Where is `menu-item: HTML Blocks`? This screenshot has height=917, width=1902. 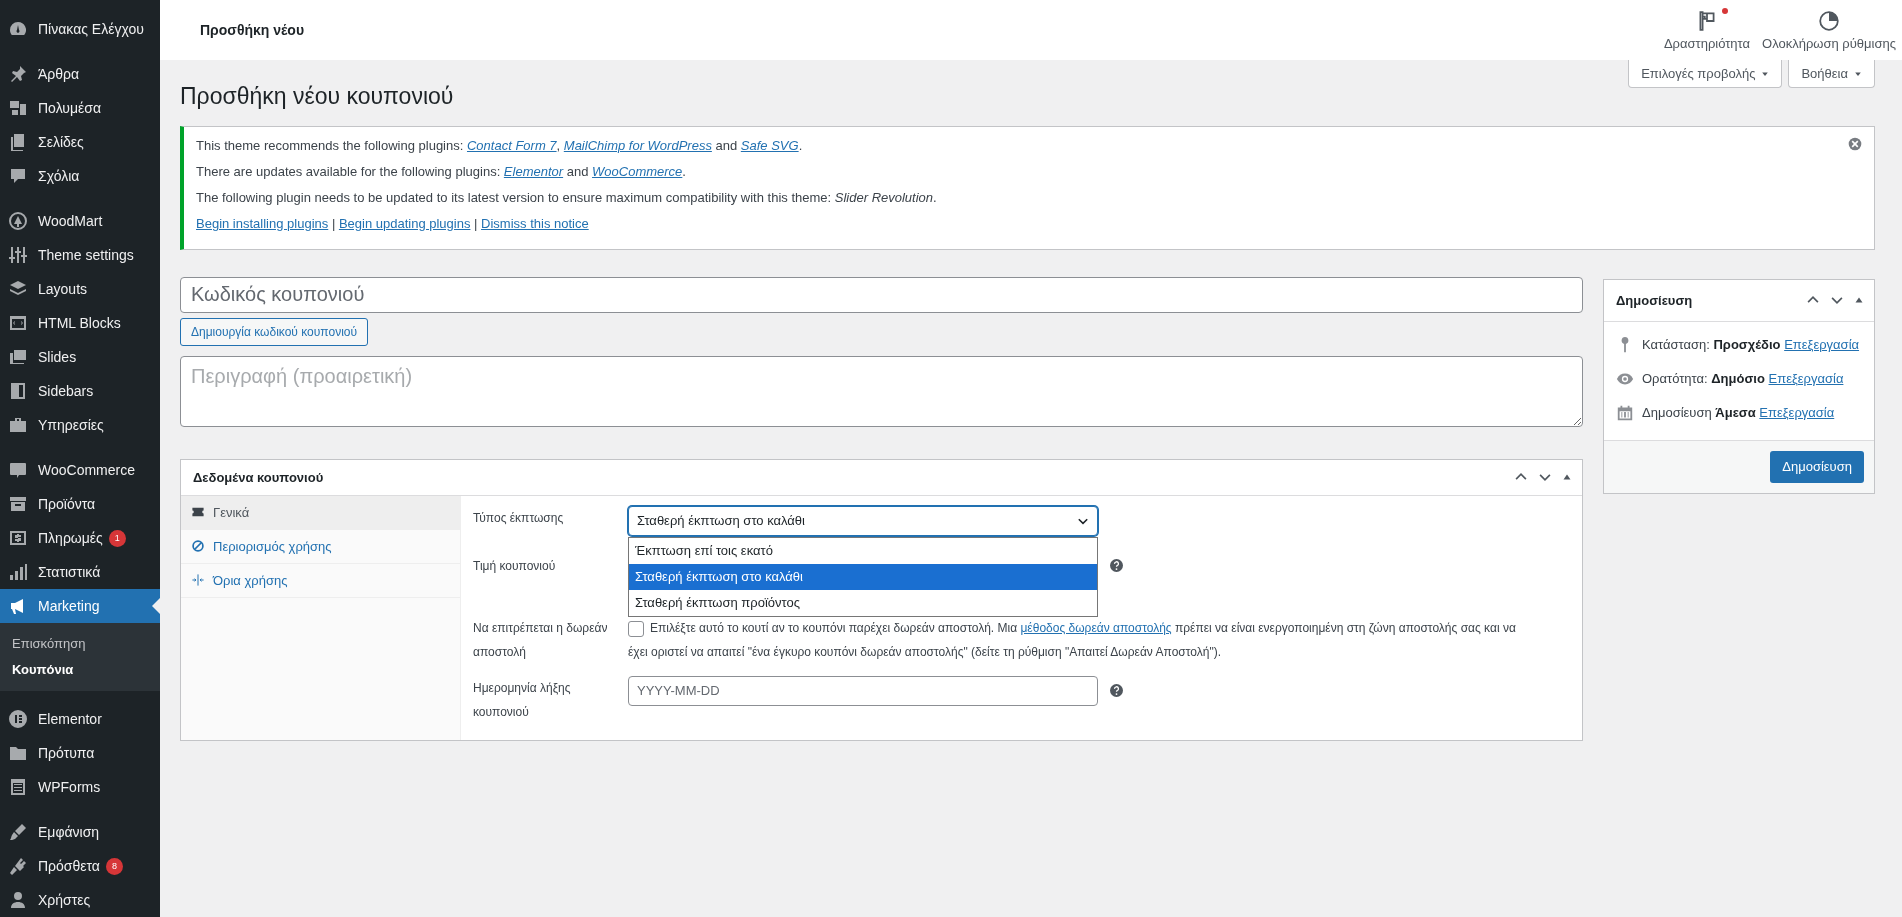 menu-item: HTML Blocks is located at coordinates (80, 323).